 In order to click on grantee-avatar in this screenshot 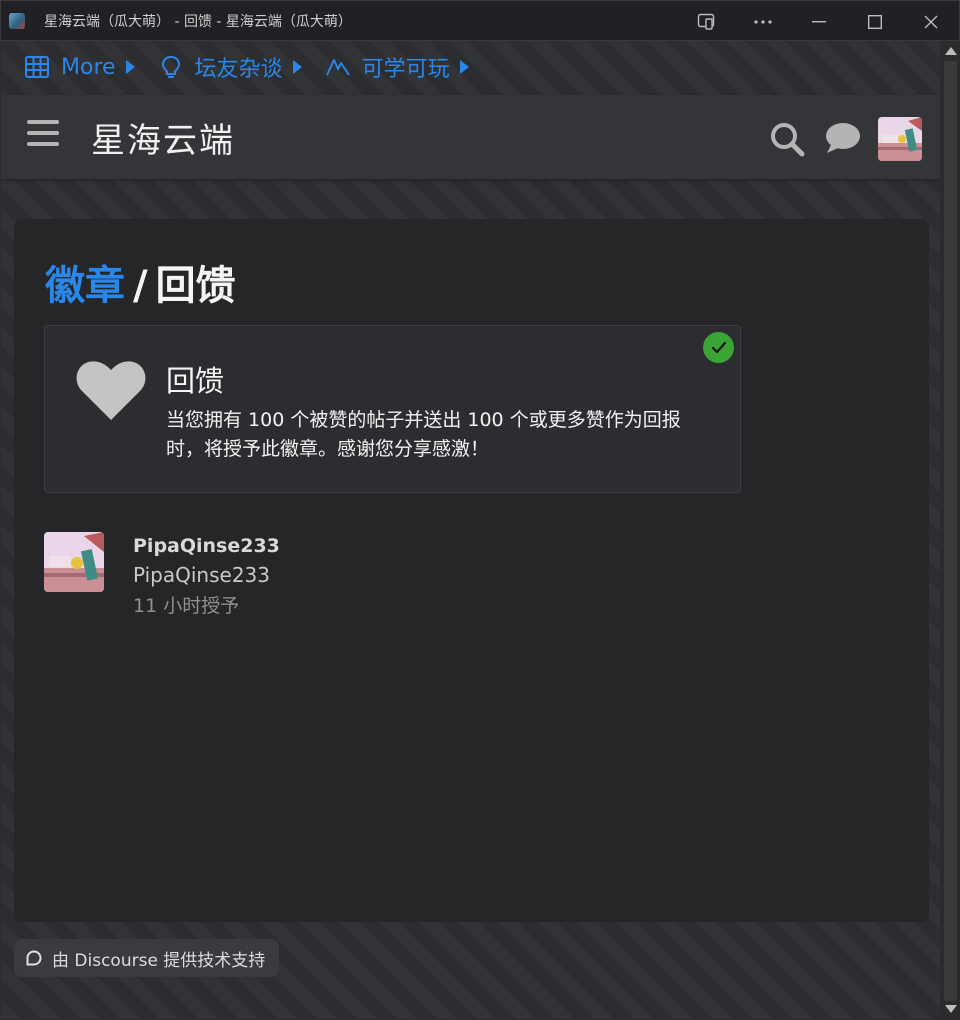, I will do `click(74, 562)`.